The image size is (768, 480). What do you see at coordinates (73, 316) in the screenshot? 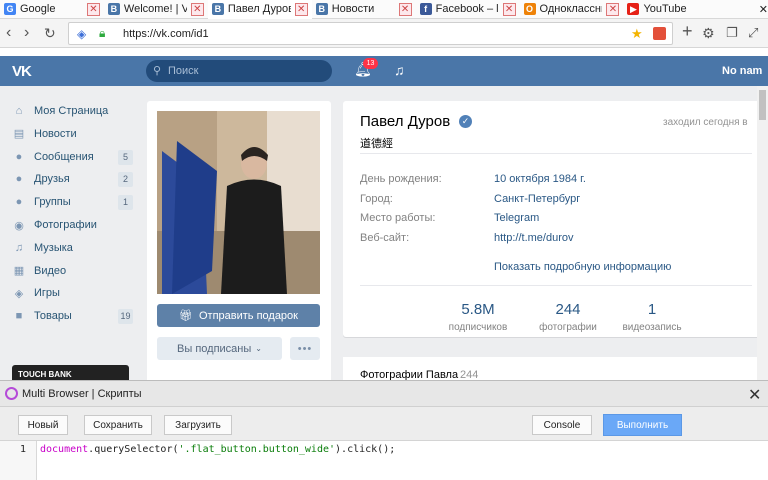
I see `sidebar-item: ■ Товары 19` at bounding box center [73, 316].